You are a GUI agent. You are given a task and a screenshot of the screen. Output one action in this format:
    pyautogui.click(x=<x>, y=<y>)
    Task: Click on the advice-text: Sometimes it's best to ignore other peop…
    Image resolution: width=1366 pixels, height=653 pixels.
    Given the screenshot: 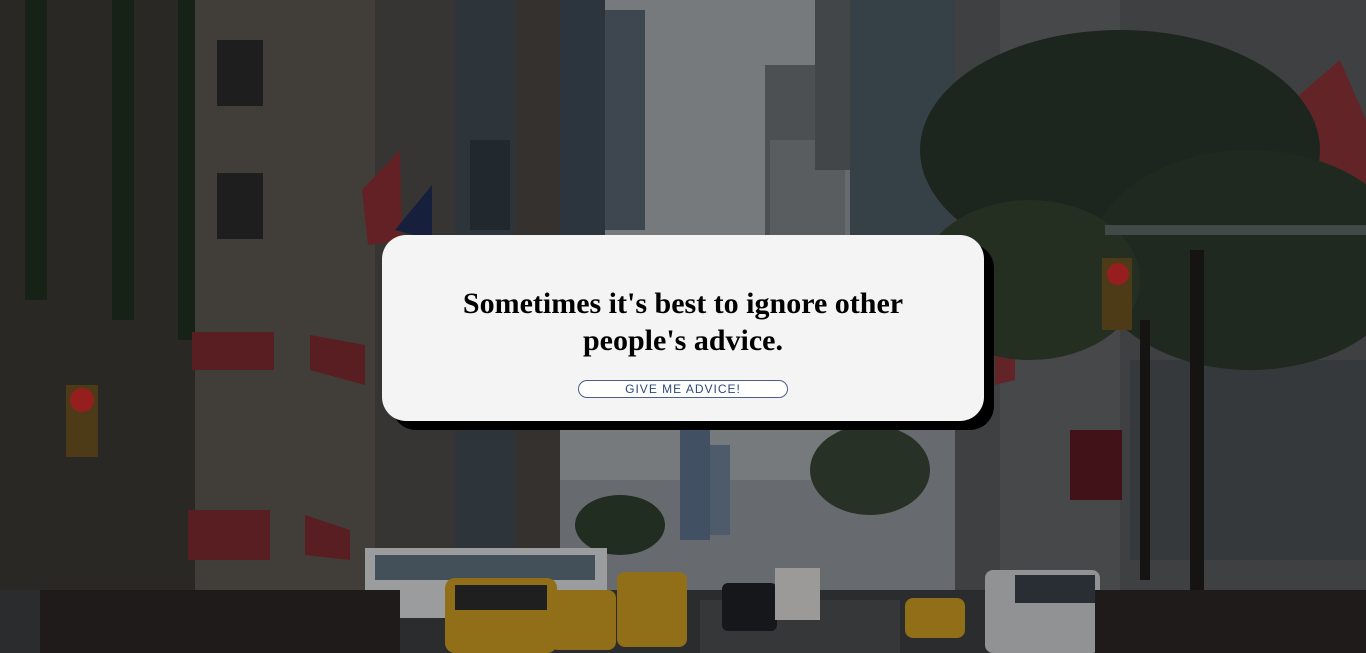 What is the action you would take?
    pyautogui.click(x=683, y=322)
    